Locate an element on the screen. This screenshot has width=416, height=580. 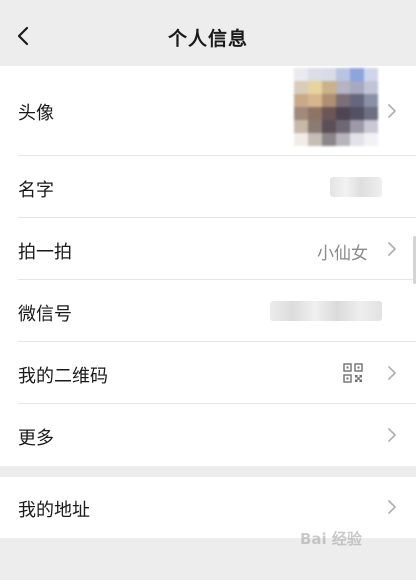
pat-value: 小仙女 is located at coordinates (342, 254).